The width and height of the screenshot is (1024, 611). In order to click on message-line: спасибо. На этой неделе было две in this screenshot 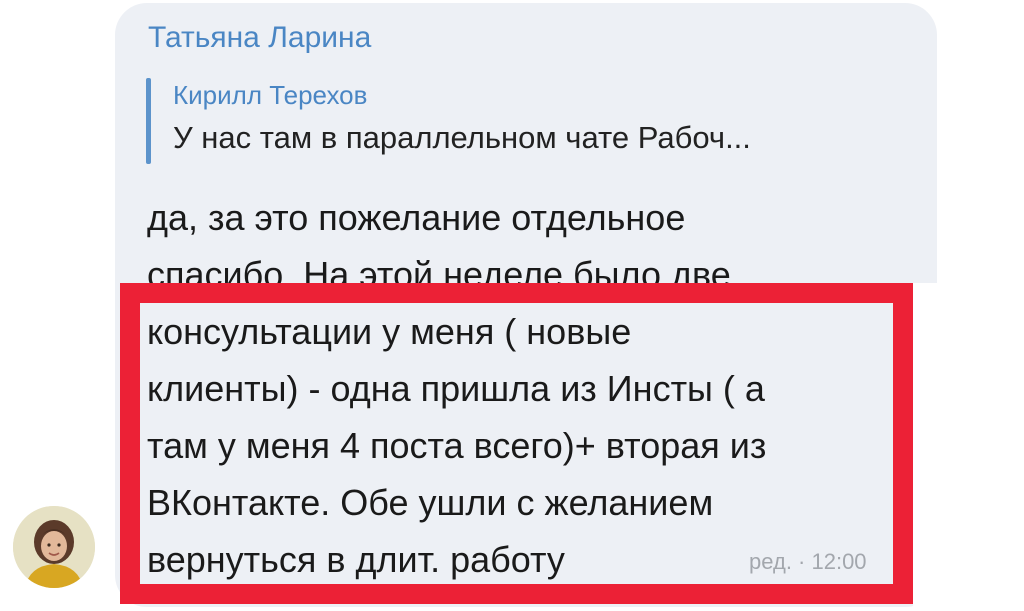, I will do `click(439, 274)`.